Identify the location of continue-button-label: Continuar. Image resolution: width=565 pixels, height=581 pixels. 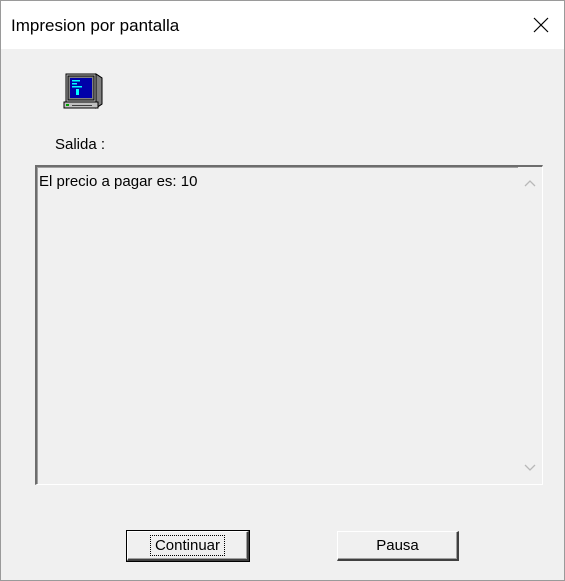
(187, 545).